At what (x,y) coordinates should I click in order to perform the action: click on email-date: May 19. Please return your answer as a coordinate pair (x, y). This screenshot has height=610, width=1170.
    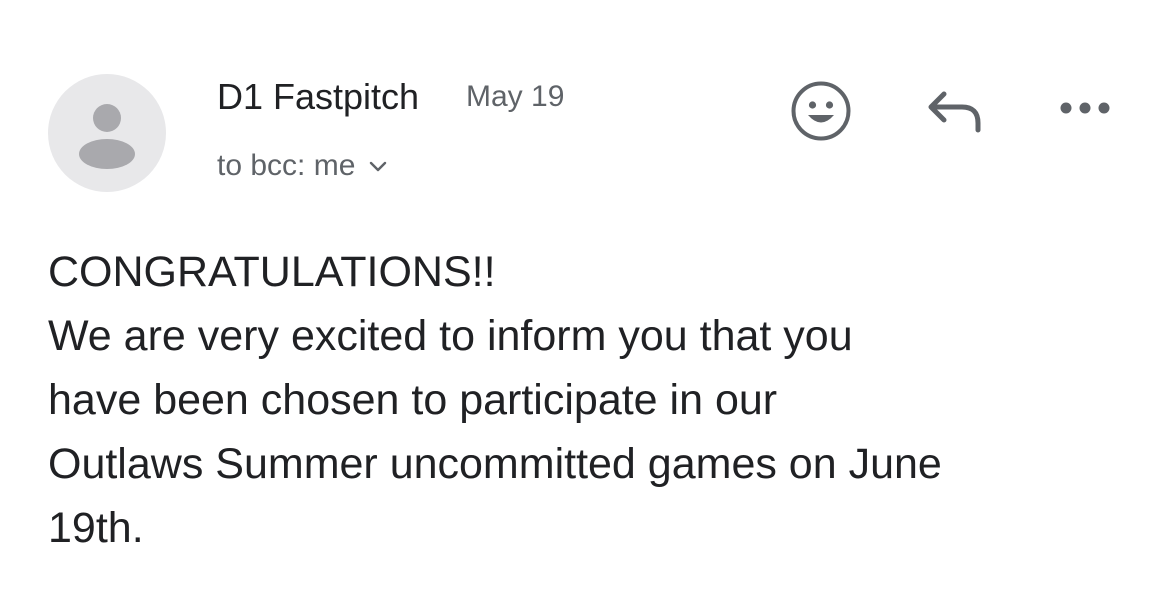
    Looking at the image, I should click on (515, 96).